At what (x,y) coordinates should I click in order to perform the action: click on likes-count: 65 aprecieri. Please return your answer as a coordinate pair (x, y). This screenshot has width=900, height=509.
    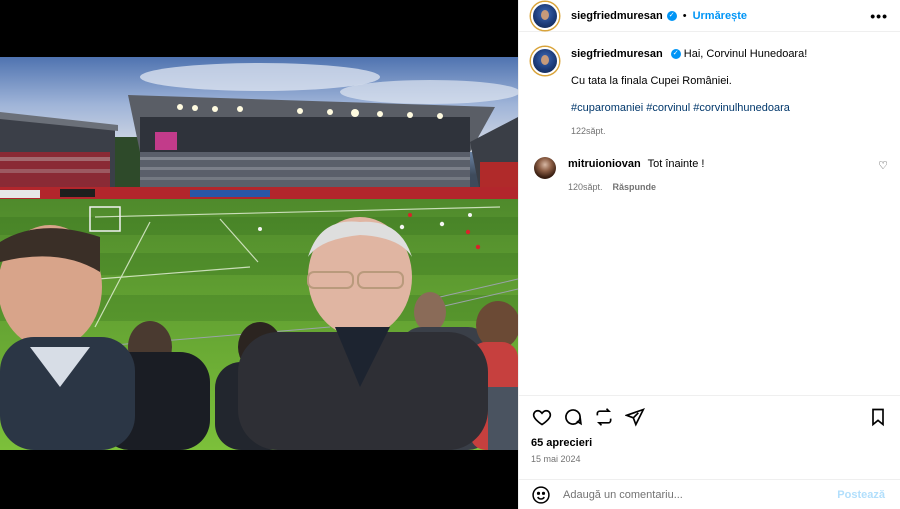
    Looking at the image, I should click on (561, 443).